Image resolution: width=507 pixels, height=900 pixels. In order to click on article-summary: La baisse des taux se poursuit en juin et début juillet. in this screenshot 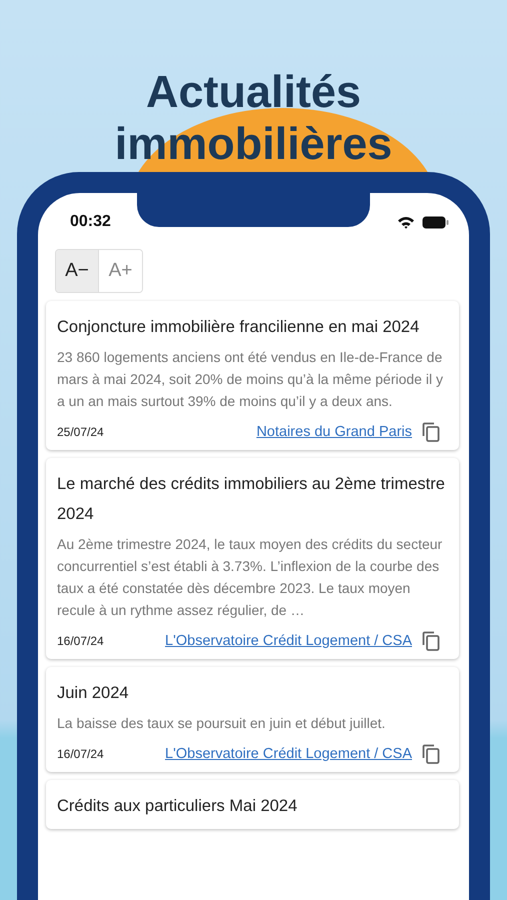, I will do `click(221, 723)`.